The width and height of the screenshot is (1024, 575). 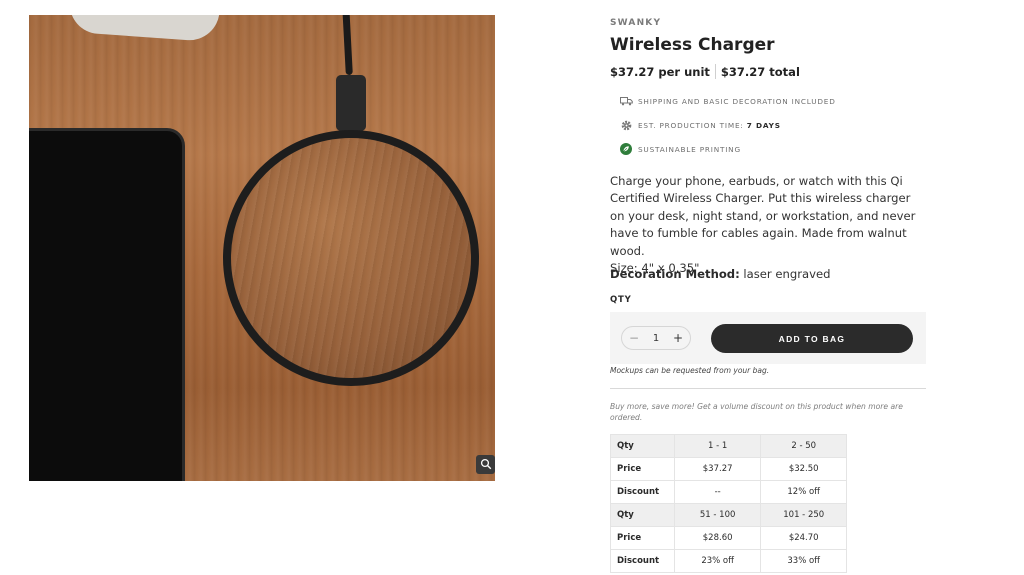 I want to click on cloth-shape, so click(x=144, y=29).